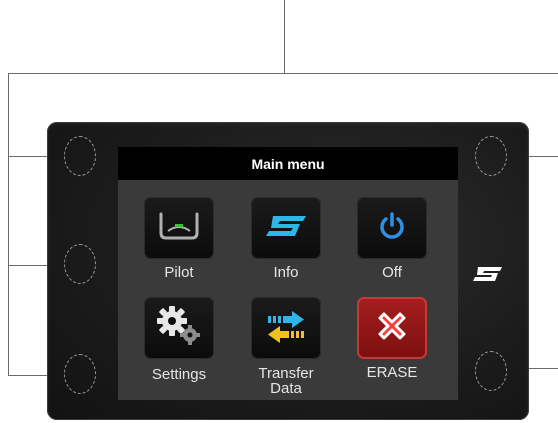 The height and width of the screenshot is (423, 558). I want to click on settings-tile, so click(179, 328).